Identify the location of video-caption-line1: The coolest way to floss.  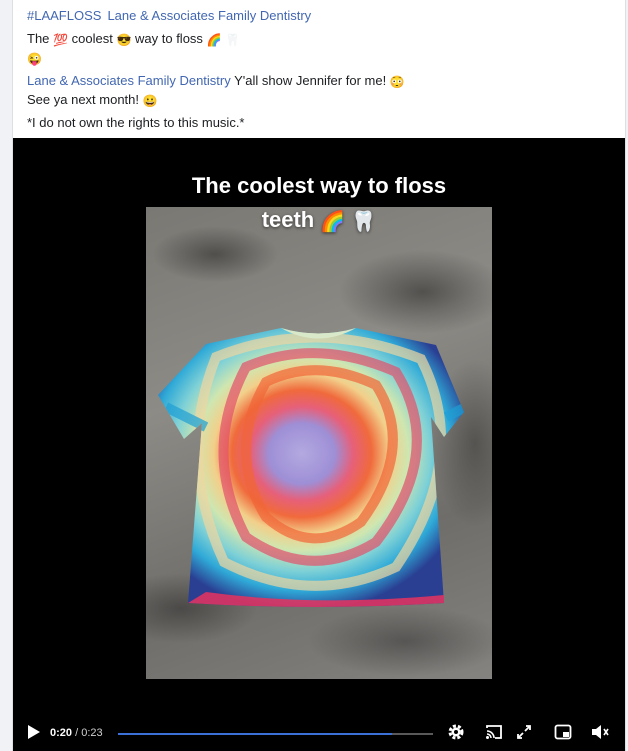
(319, 185).